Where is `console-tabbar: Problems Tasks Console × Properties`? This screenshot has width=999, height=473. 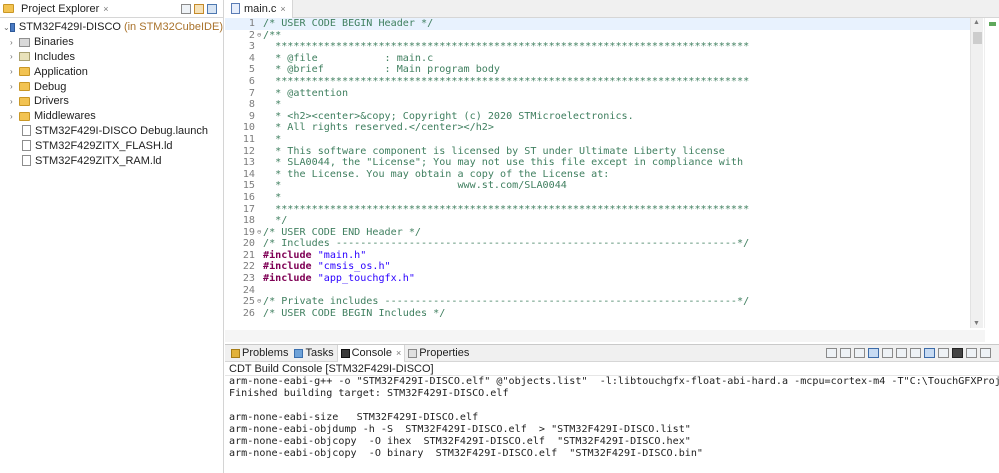 console-tabbar: Problems Tasks Console × Properties is located at coordinates (612, 353).